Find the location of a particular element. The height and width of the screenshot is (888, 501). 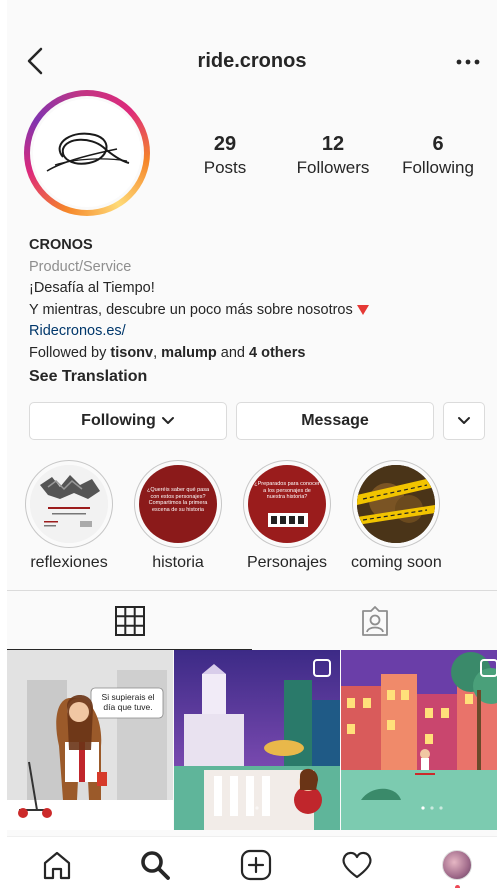

nav-home is located at coordinates (57, 865).